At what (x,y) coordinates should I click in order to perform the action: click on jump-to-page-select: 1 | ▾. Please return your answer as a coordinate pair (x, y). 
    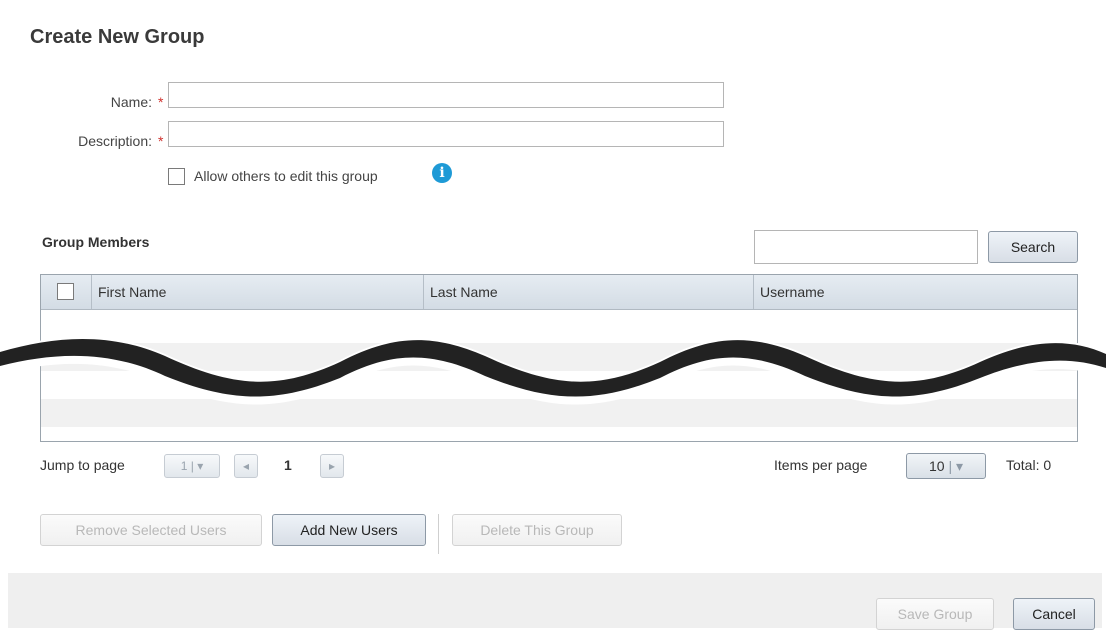
    Looking at the image, I should click on (192, 466).